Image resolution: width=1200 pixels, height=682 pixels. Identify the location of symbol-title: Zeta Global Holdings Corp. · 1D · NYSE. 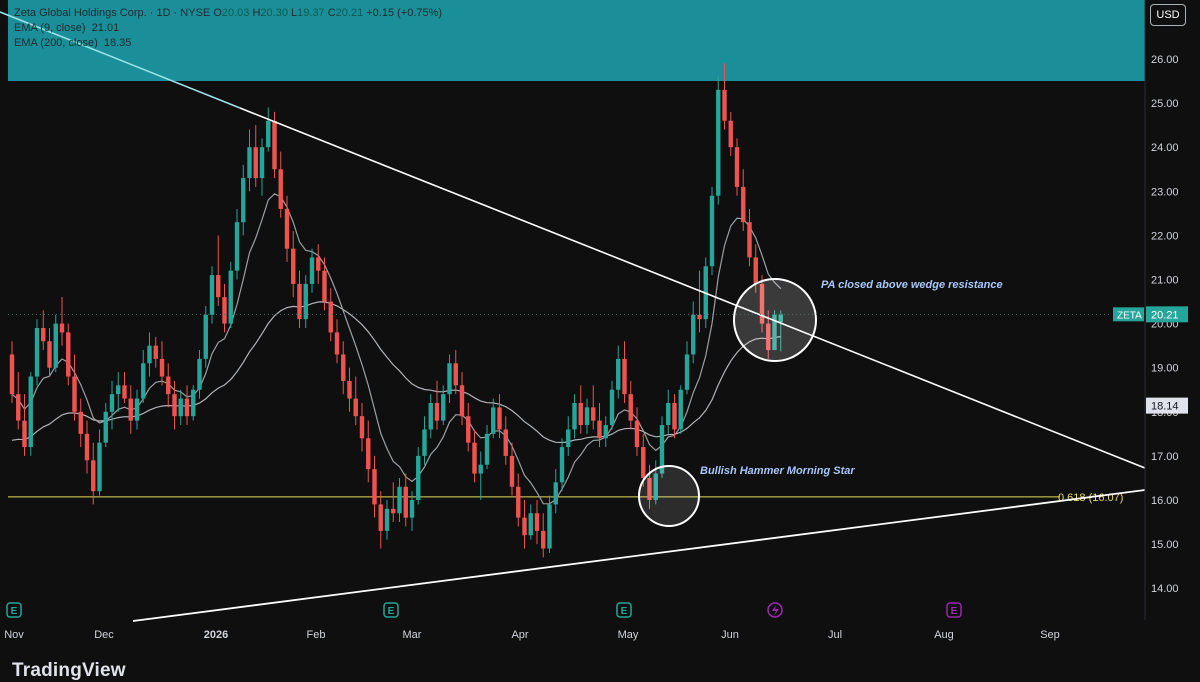
(112, 13).